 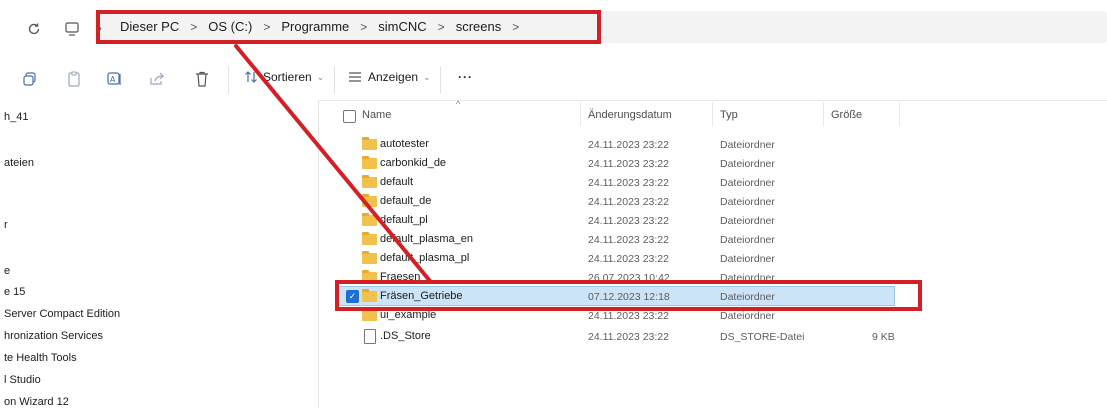 I want to click on annotation-arrow, so click(x=333, y=163).